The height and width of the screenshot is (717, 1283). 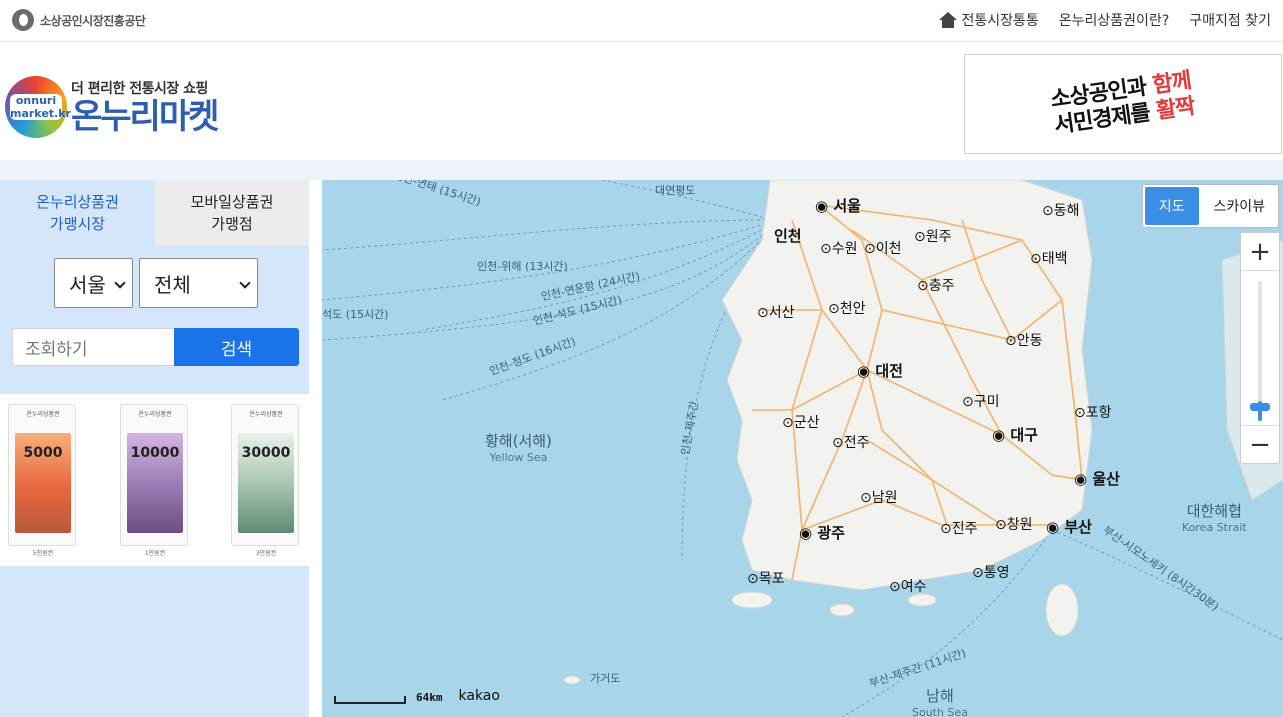 I want to click on skyview-type-button: 스카이뷰, so click(x=1239, y=206).